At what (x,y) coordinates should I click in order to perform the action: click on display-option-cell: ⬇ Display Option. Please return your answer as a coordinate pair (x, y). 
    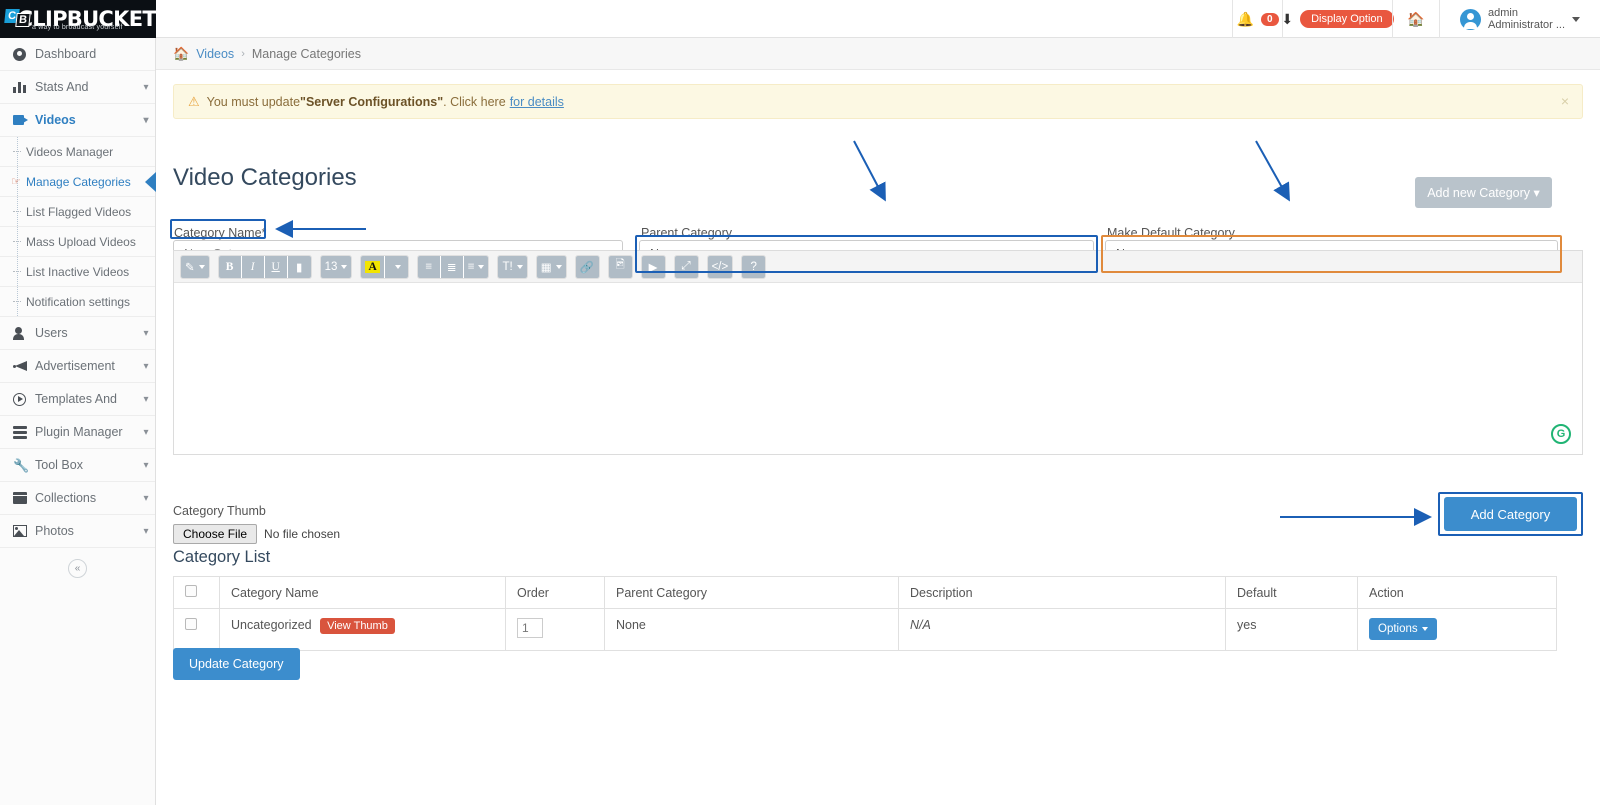
    Looking at the image, I should click on (1337, 19).